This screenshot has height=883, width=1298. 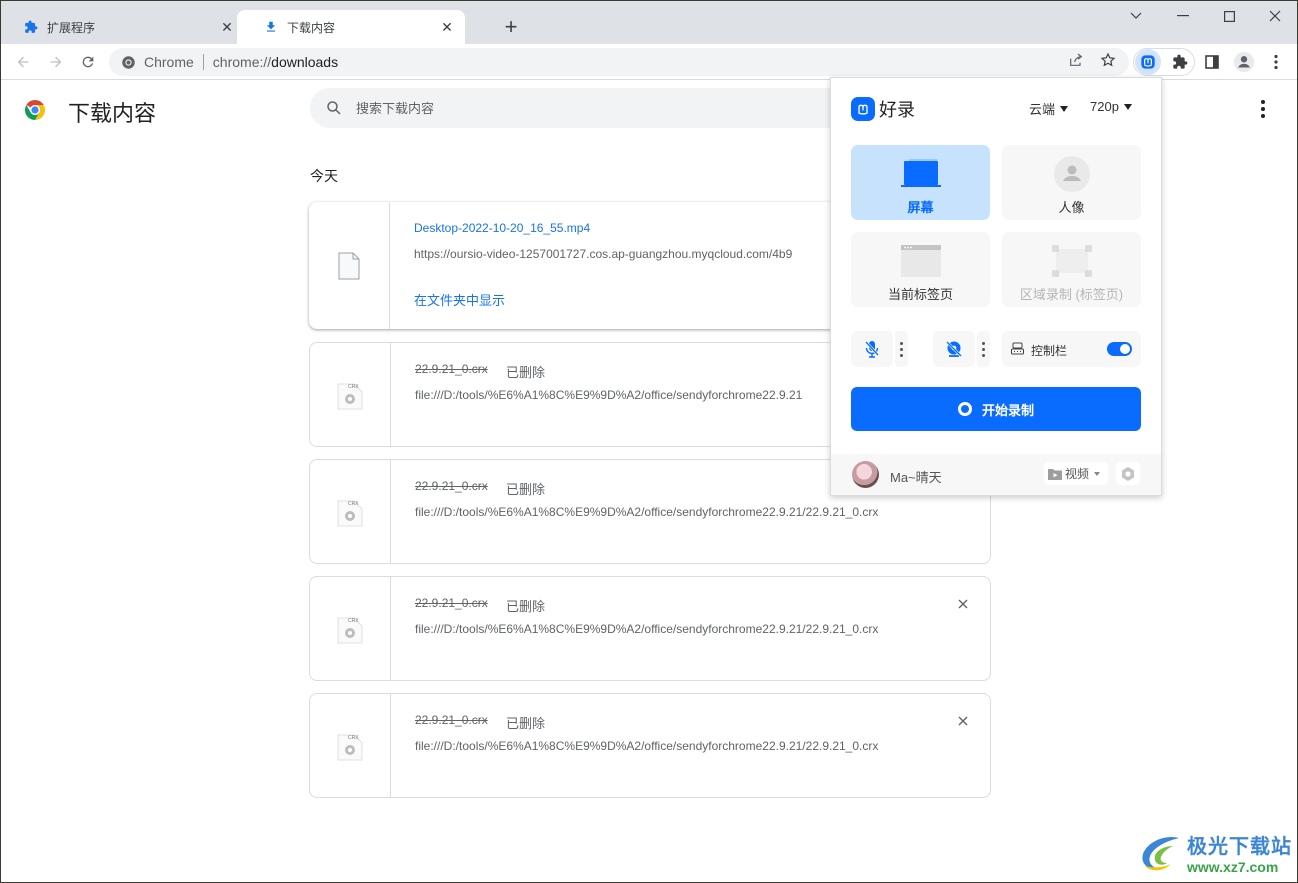 I want to click on reload-icon, so click(x=88, y=62).